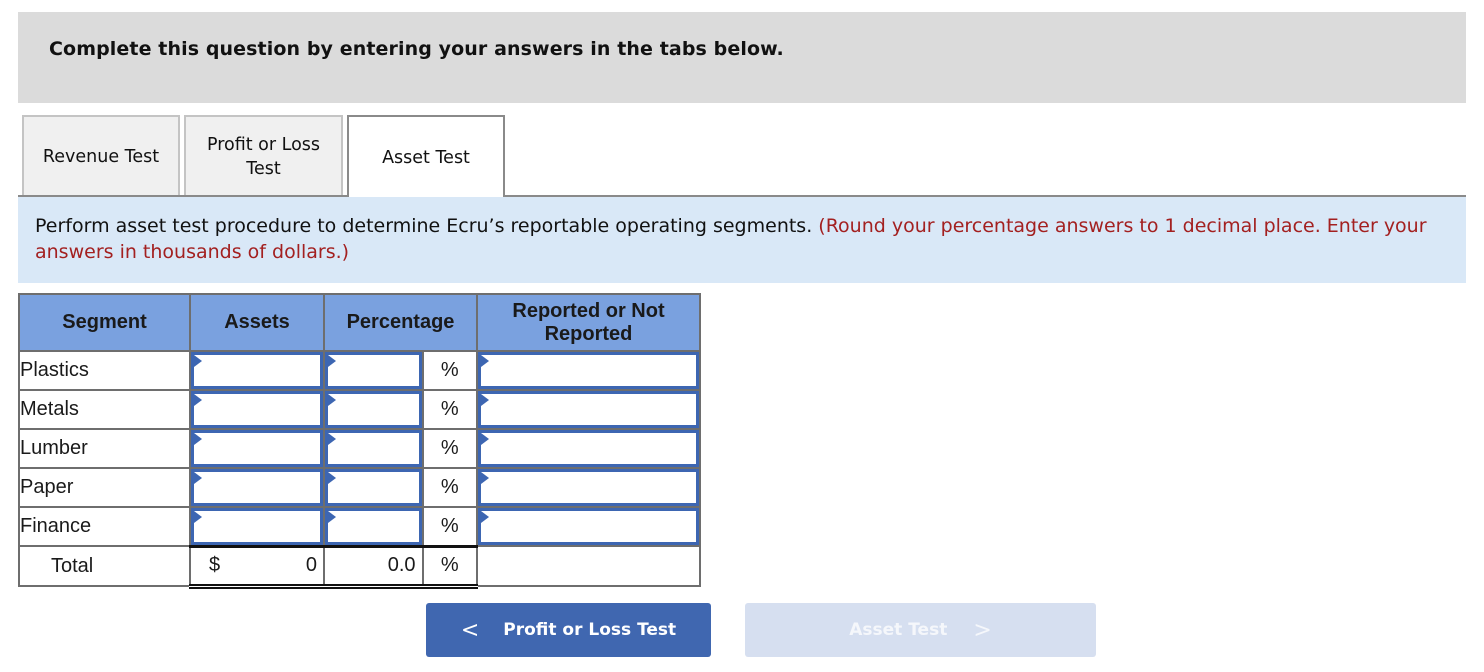 The height and width of the screenshot is (672, 1484). I want to click on table-row: Lumber%, so click(359, 448).